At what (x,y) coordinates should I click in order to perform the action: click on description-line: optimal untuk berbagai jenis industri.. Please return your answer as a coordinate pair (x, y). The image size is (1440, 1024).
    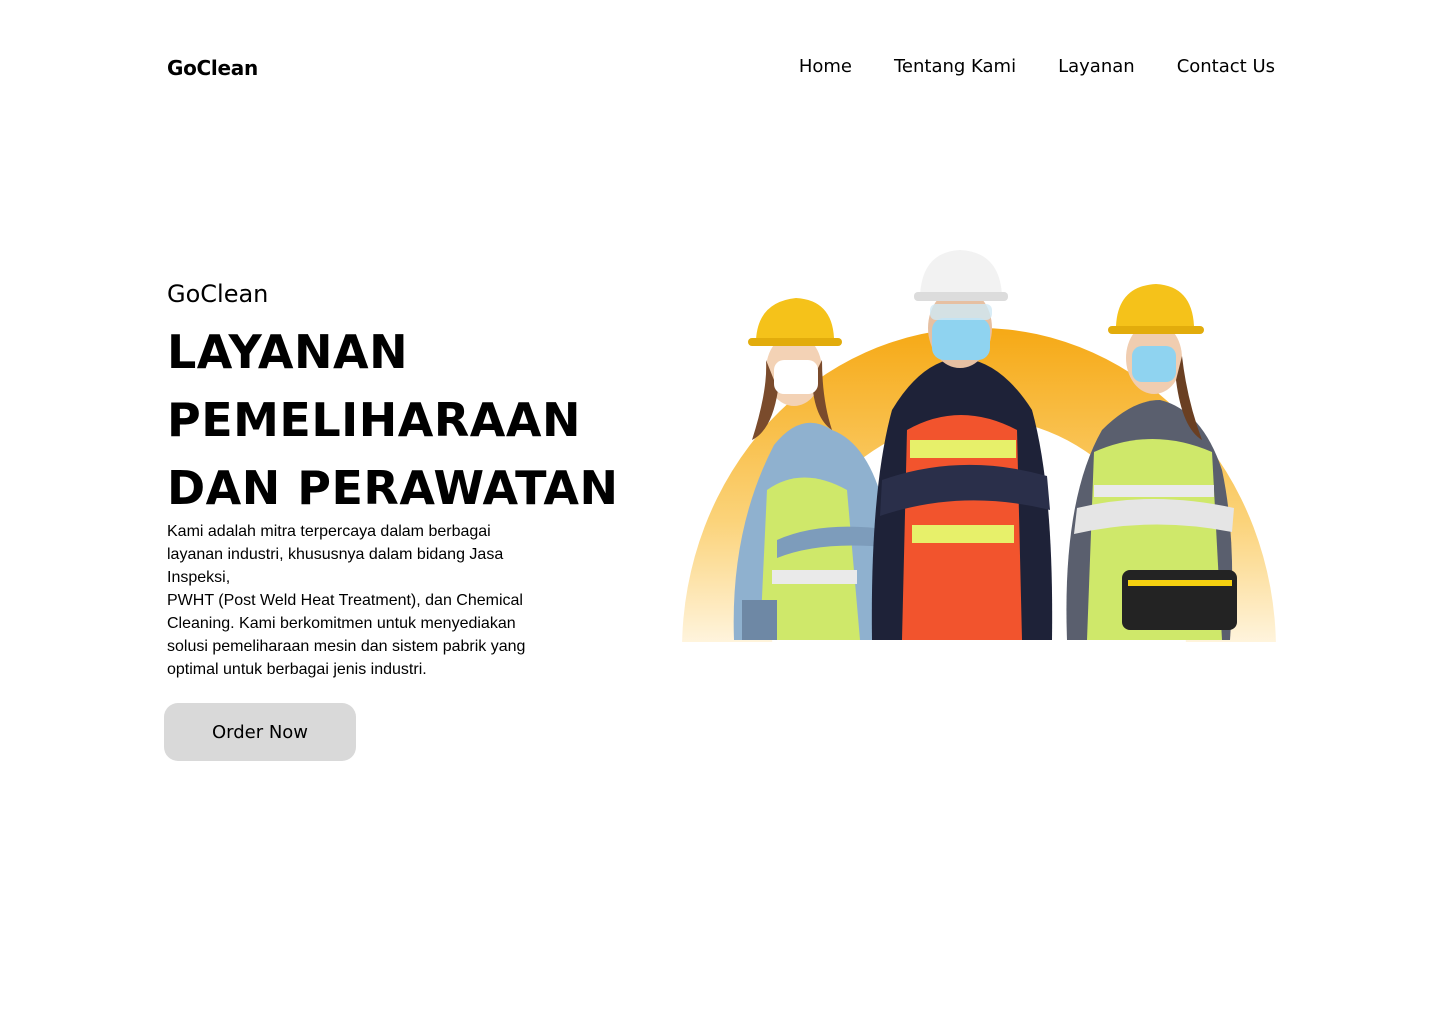
    Looking at the image, I should click on (297, 669).